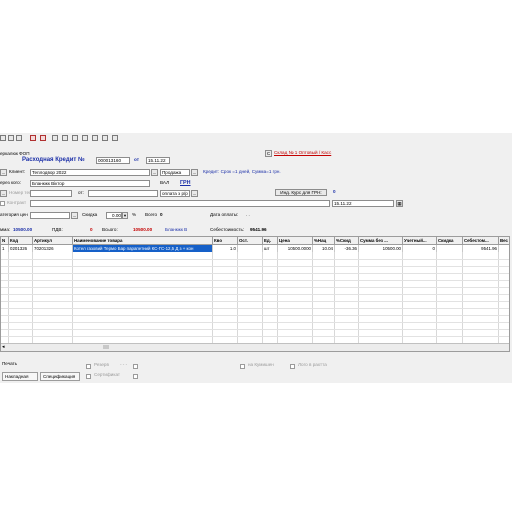 Image resolution: width=512 pixels, height=512 pixels. I want to click on save-icon, so click(3, 138).